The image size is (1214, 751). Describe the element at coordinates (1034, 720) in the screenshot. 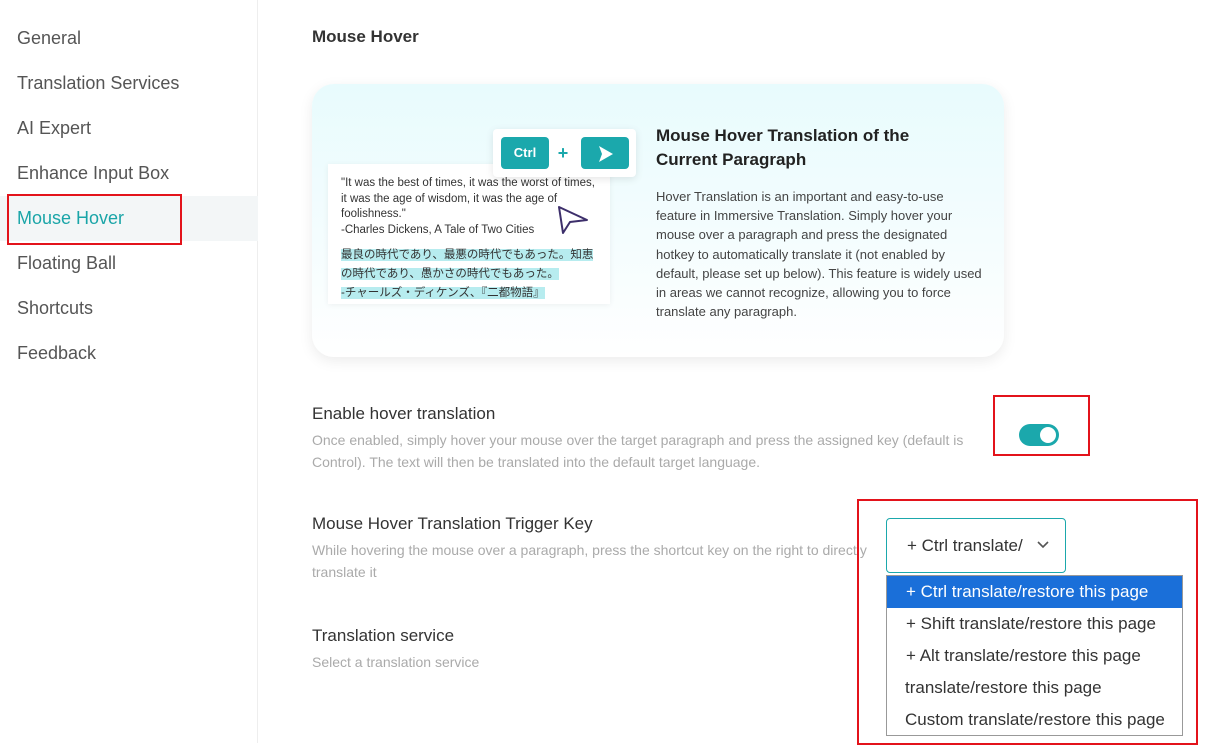

I see `dropdown-option-custom: Custom translate/restore this page` at that location.